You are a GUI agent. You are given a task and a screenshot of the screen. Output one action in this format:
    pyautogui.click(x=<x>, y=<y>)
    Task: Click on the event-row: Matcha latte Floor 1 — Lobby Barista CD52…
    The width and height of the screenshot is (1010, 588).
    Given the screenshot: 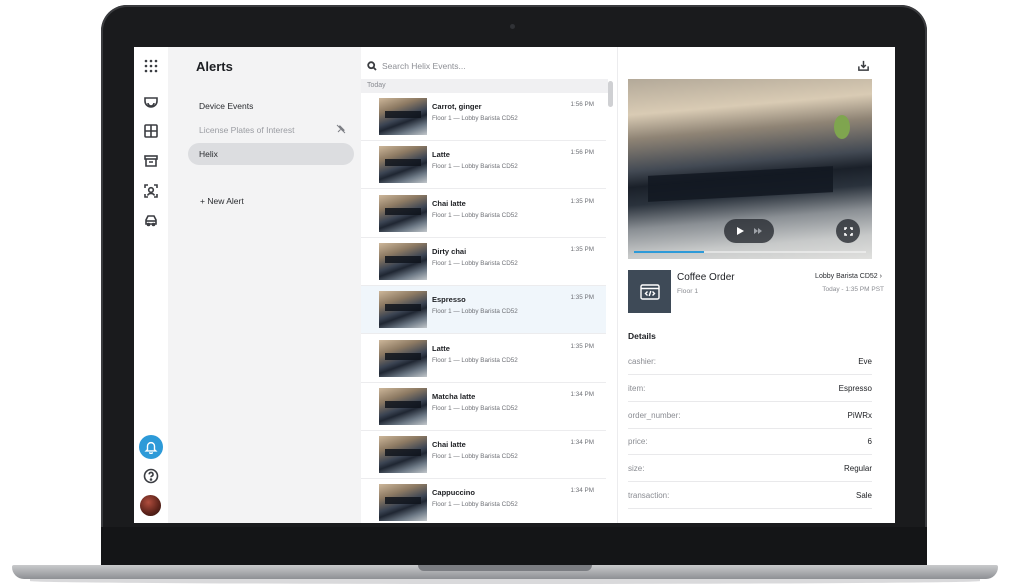 What is the action you would take?
    pyautogui.click(x=483, y=407)
    